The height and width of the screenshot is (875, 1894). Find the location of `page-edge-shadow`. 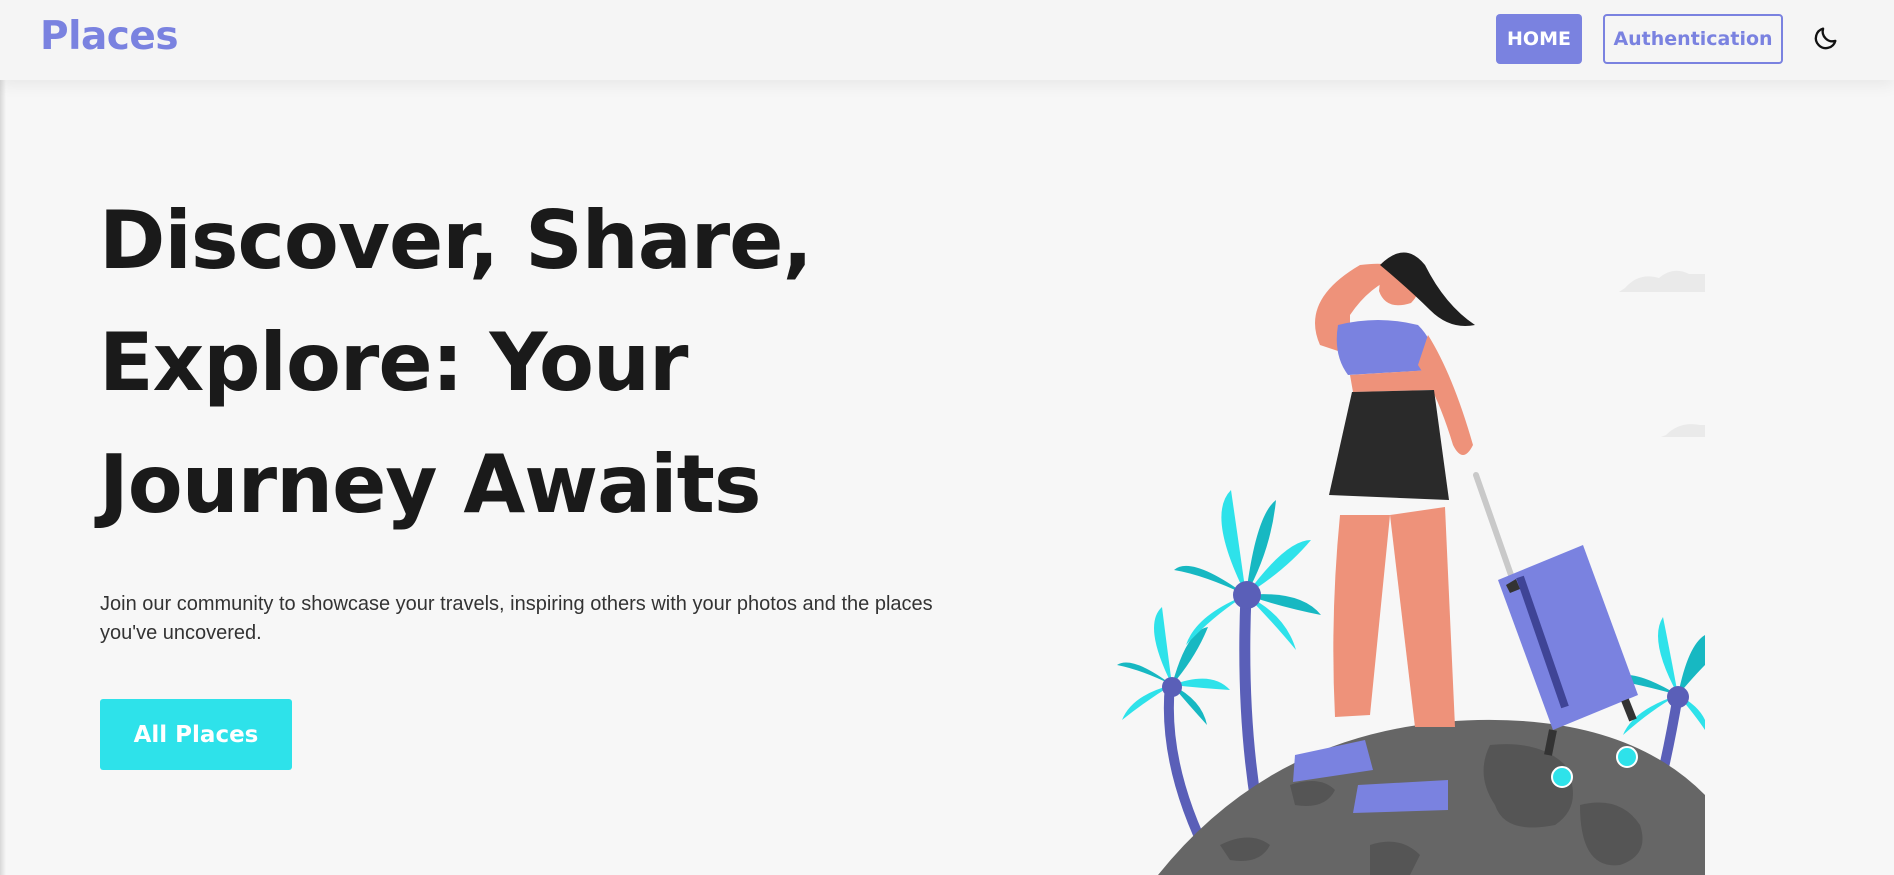

page-edge-shadow is located at coordinates (3, 437).